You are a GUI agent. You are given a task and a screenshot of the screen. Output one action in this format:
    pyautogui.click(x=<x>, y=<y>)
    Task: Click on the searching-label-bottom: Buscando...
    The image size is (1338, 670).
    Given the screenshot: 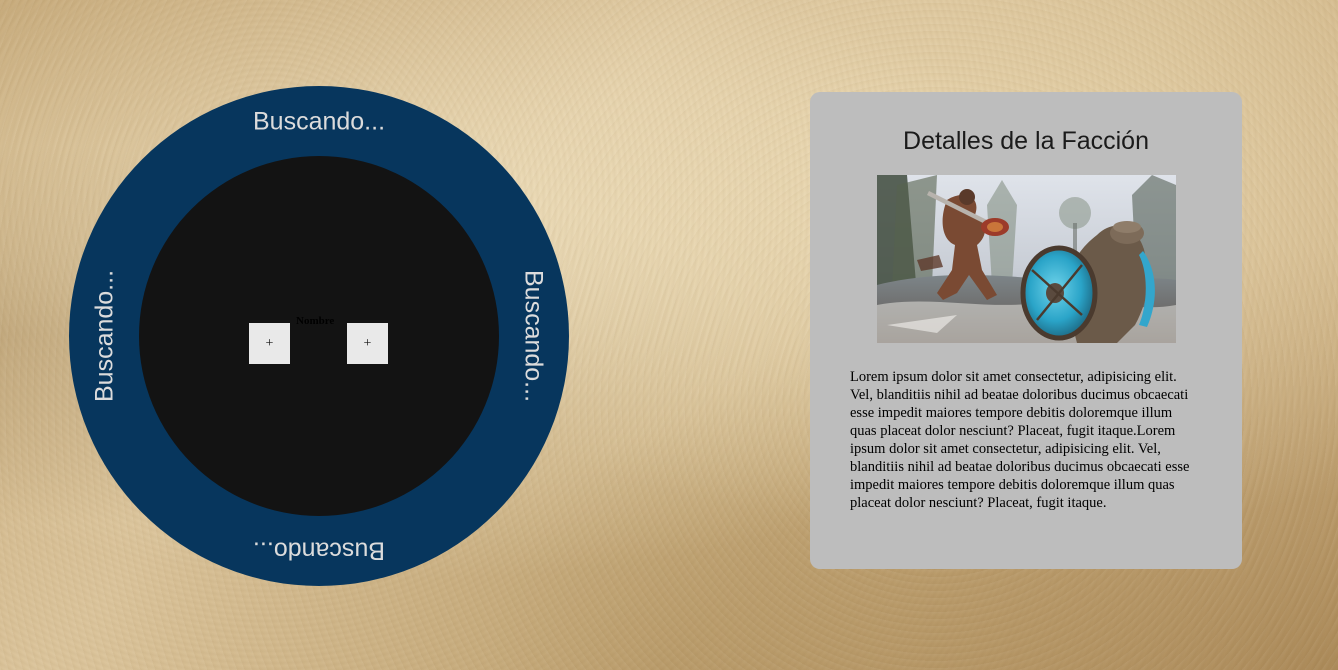 What is the action you would take?
    pyautogui.click(x=319, y=550)
    